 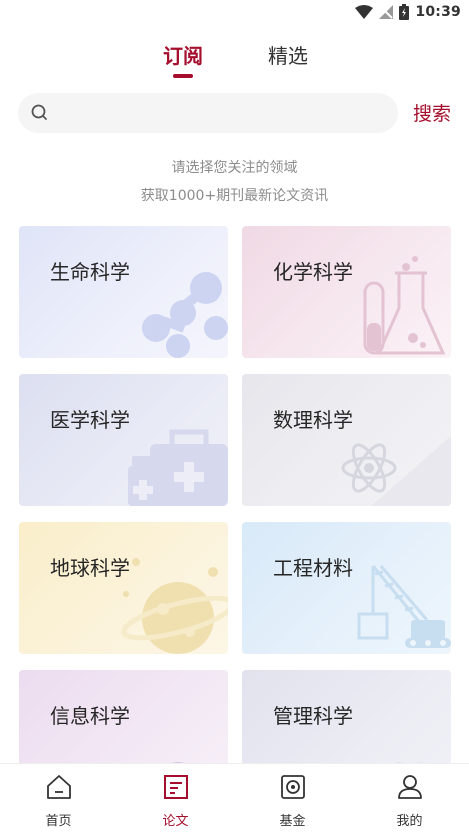 I want to click on category-card-medical-science: 医学科学, so click(x=123, y=440).